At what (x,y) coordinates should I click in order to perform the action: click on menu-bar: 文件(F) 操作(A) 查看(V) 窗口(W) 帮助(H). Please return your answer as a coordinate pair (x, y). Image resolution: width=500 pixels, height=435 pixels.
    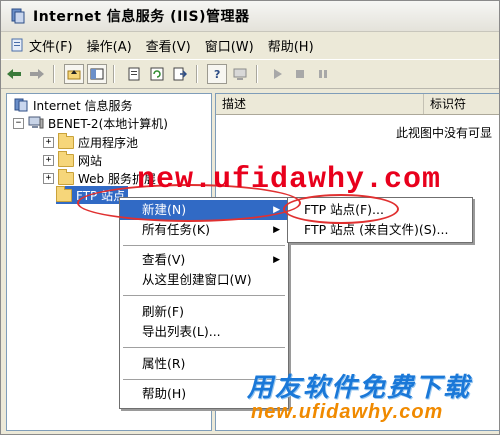
    Looking at the image, I should click on (250, 45).